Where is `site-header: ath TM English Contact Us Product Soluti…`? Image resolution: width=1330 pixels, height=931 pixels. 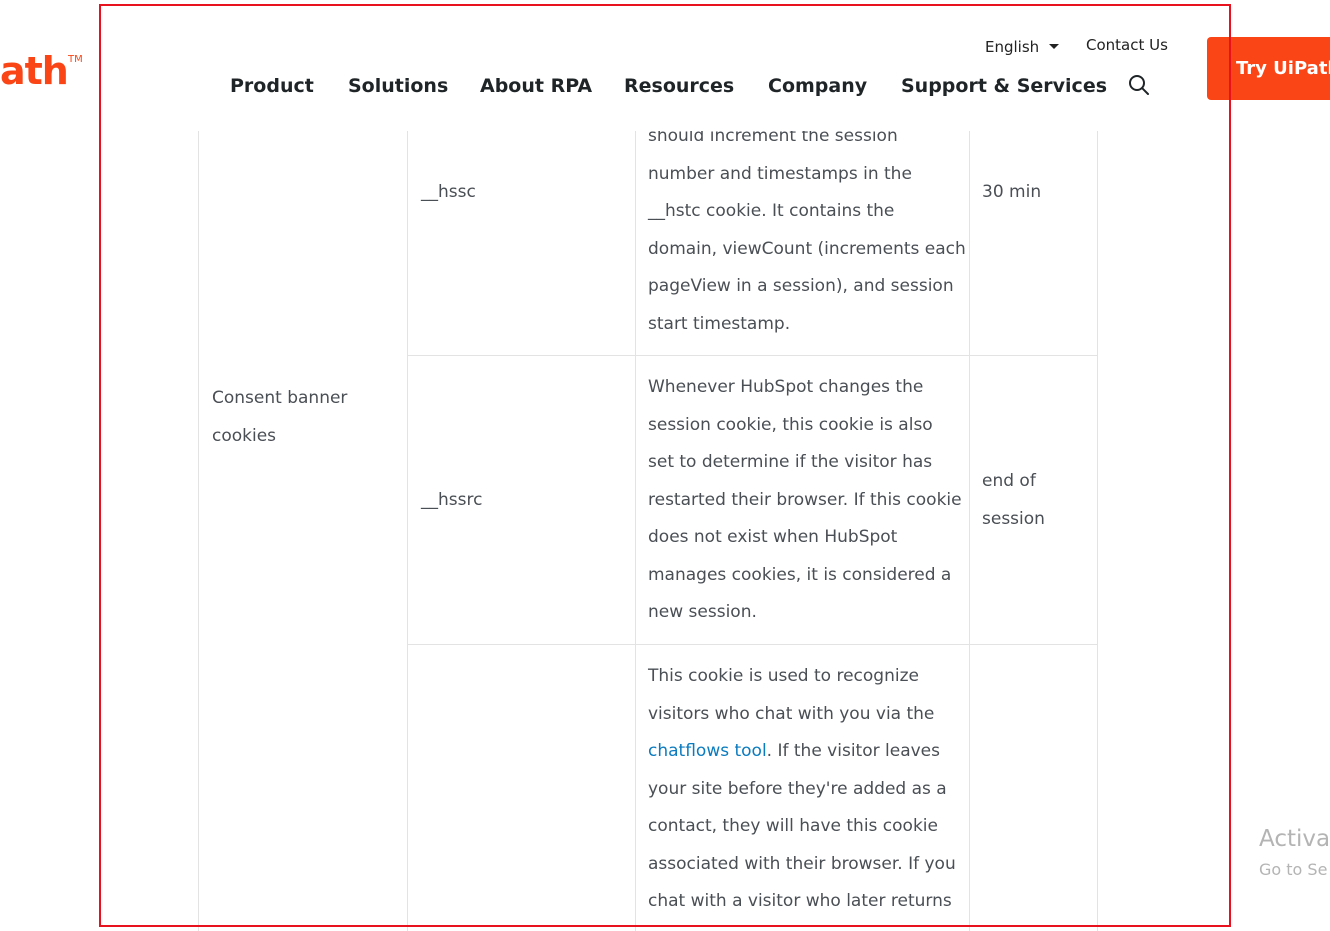 site-header: ath TM English Contact Us Product Soluti… is located at coordinates (665, 65).